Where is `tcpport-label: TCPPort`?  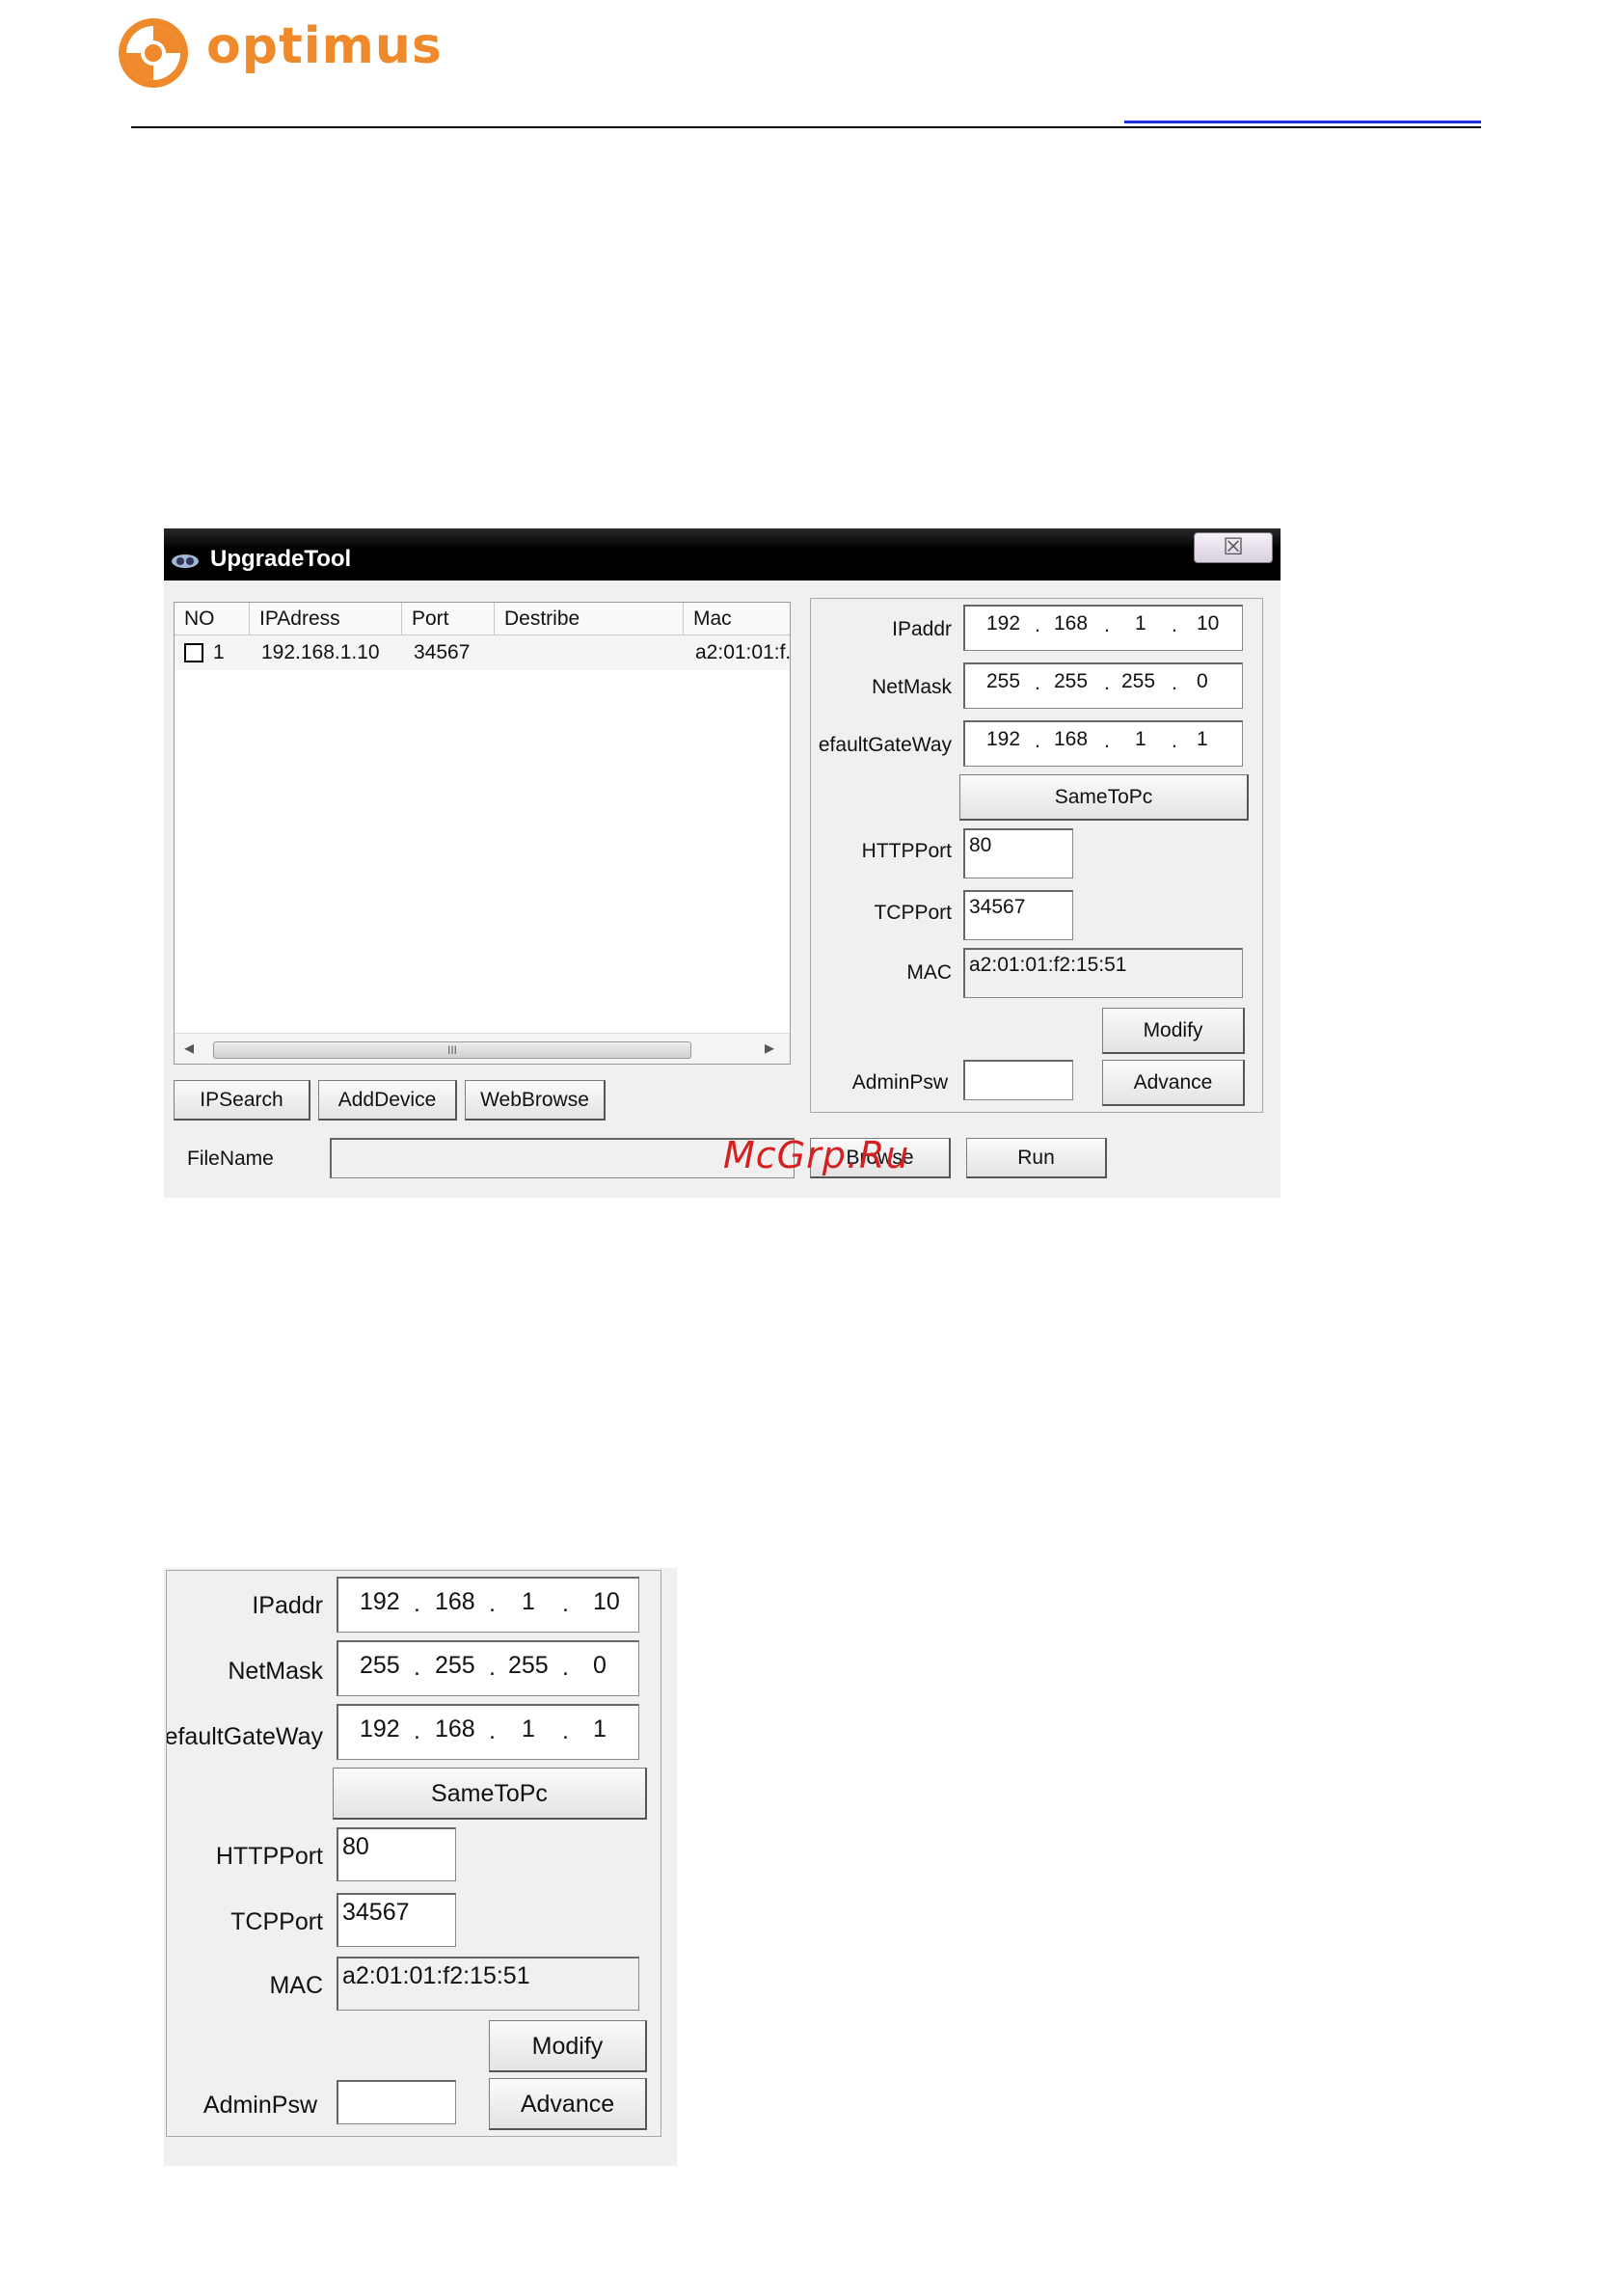
tcpport-label: TCPPort is located at coordinates (913, 913).